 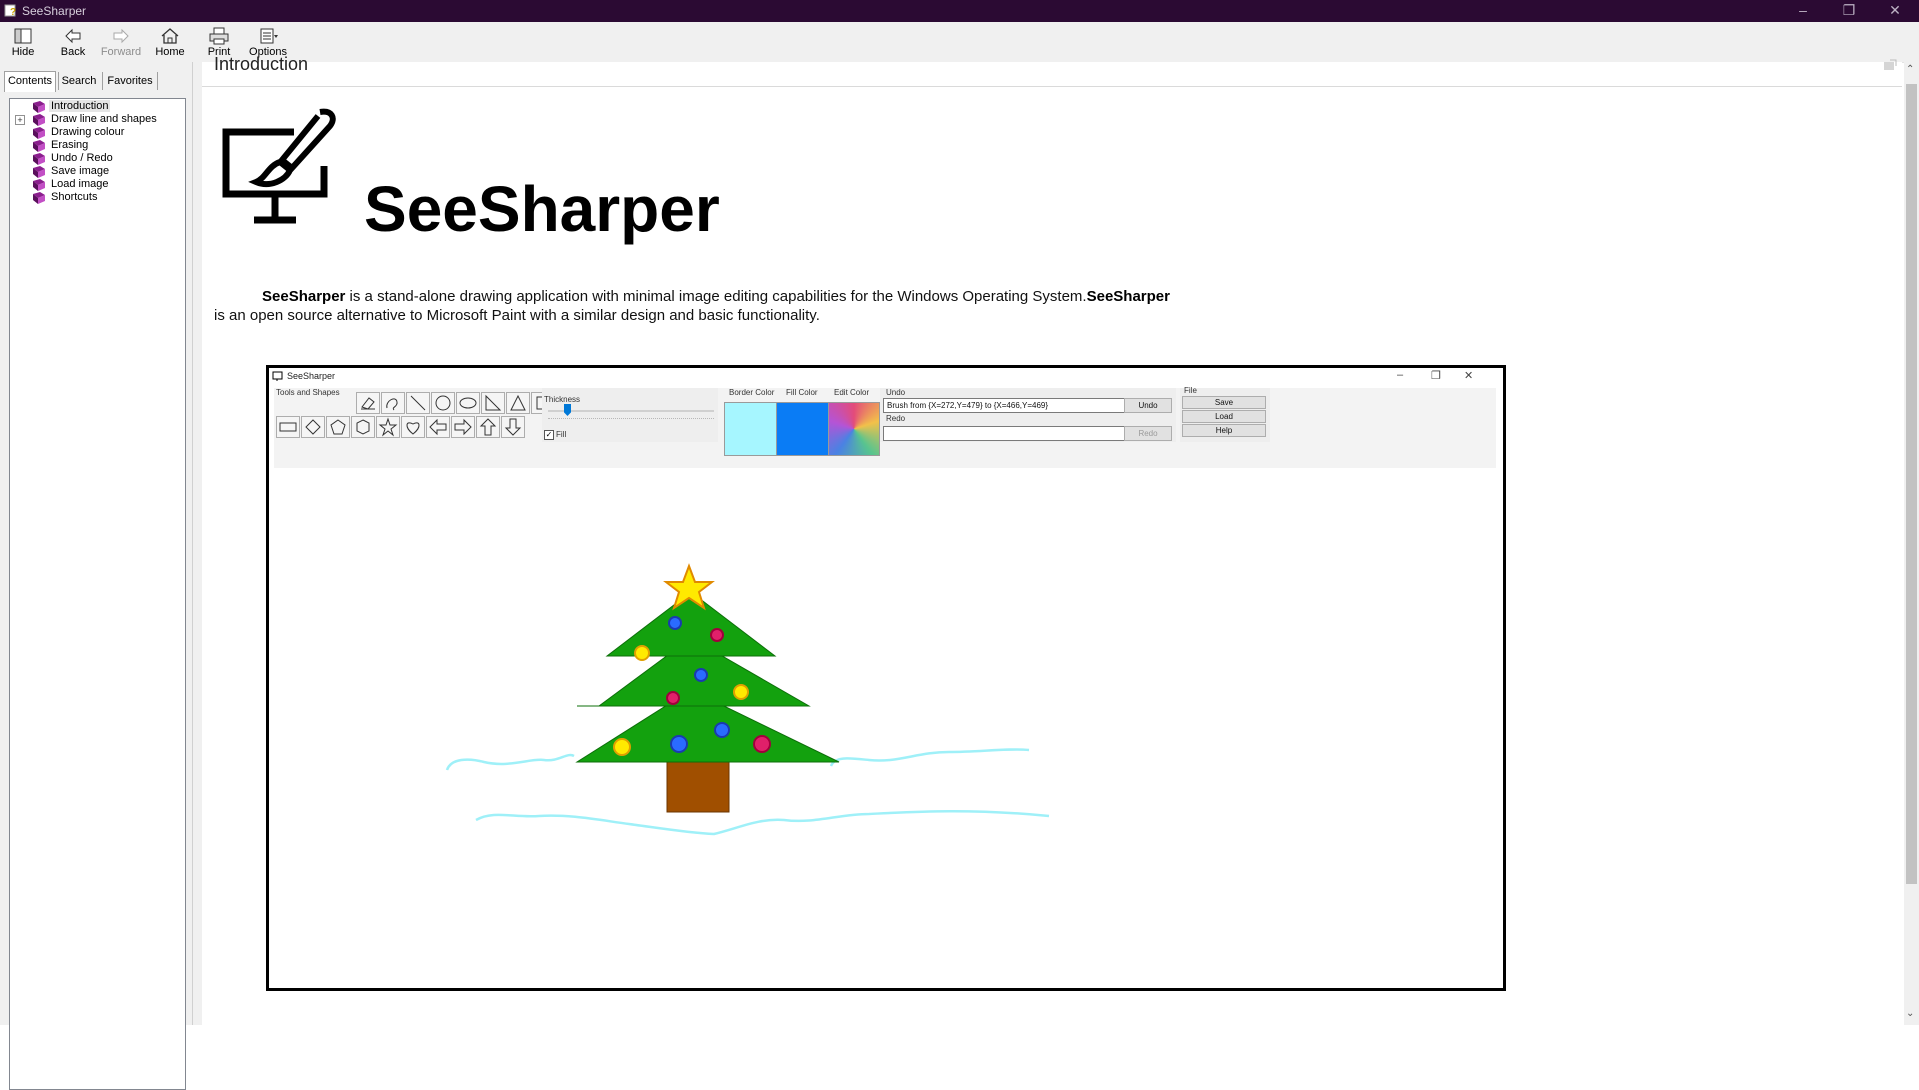 I want to click on triangle-icon, so click(x=518, y=402).